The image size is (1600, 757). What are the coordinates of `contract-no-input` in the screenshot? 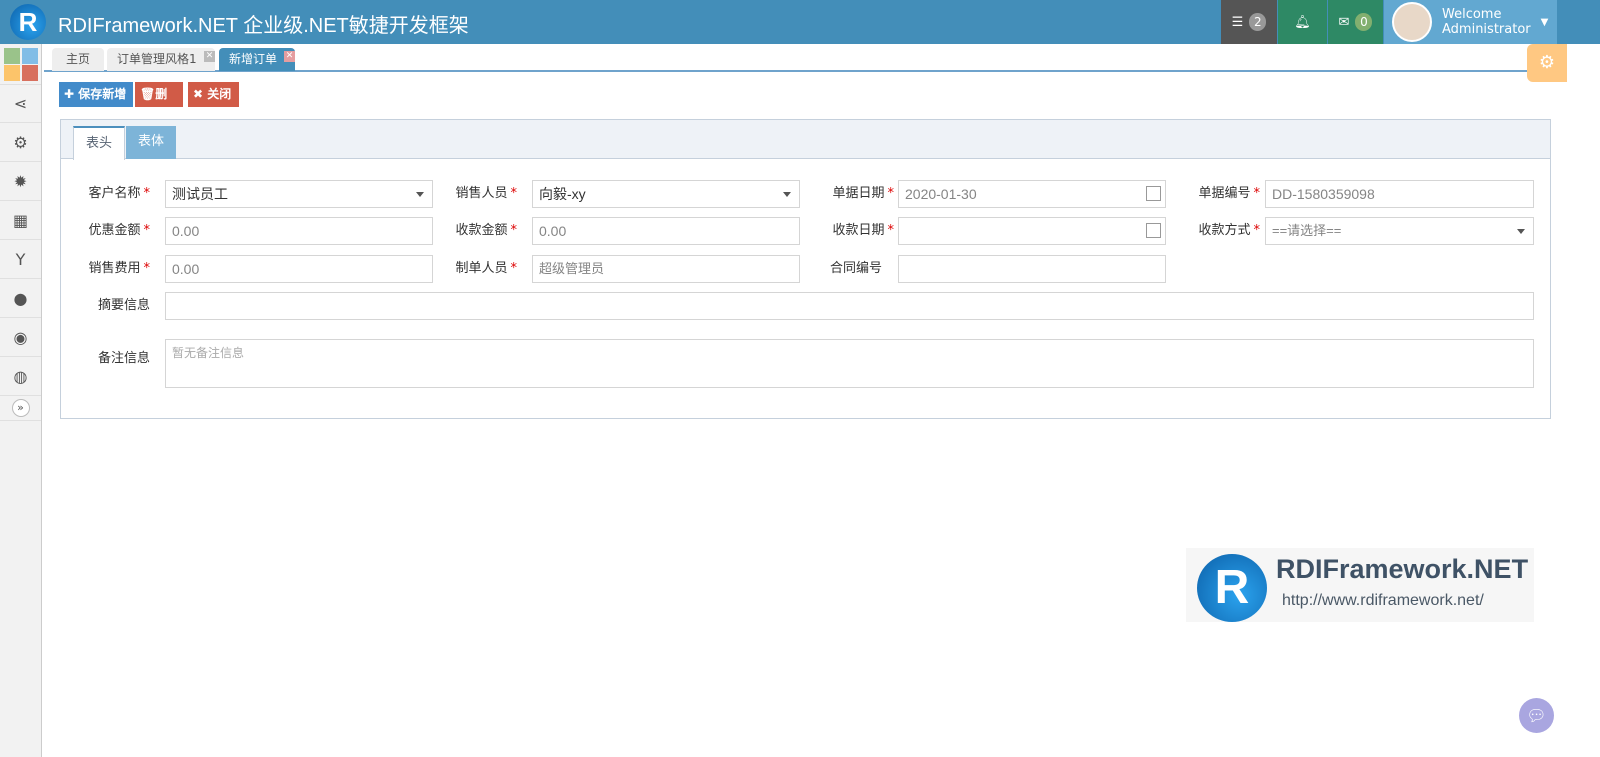 It's located at (1032, 269).